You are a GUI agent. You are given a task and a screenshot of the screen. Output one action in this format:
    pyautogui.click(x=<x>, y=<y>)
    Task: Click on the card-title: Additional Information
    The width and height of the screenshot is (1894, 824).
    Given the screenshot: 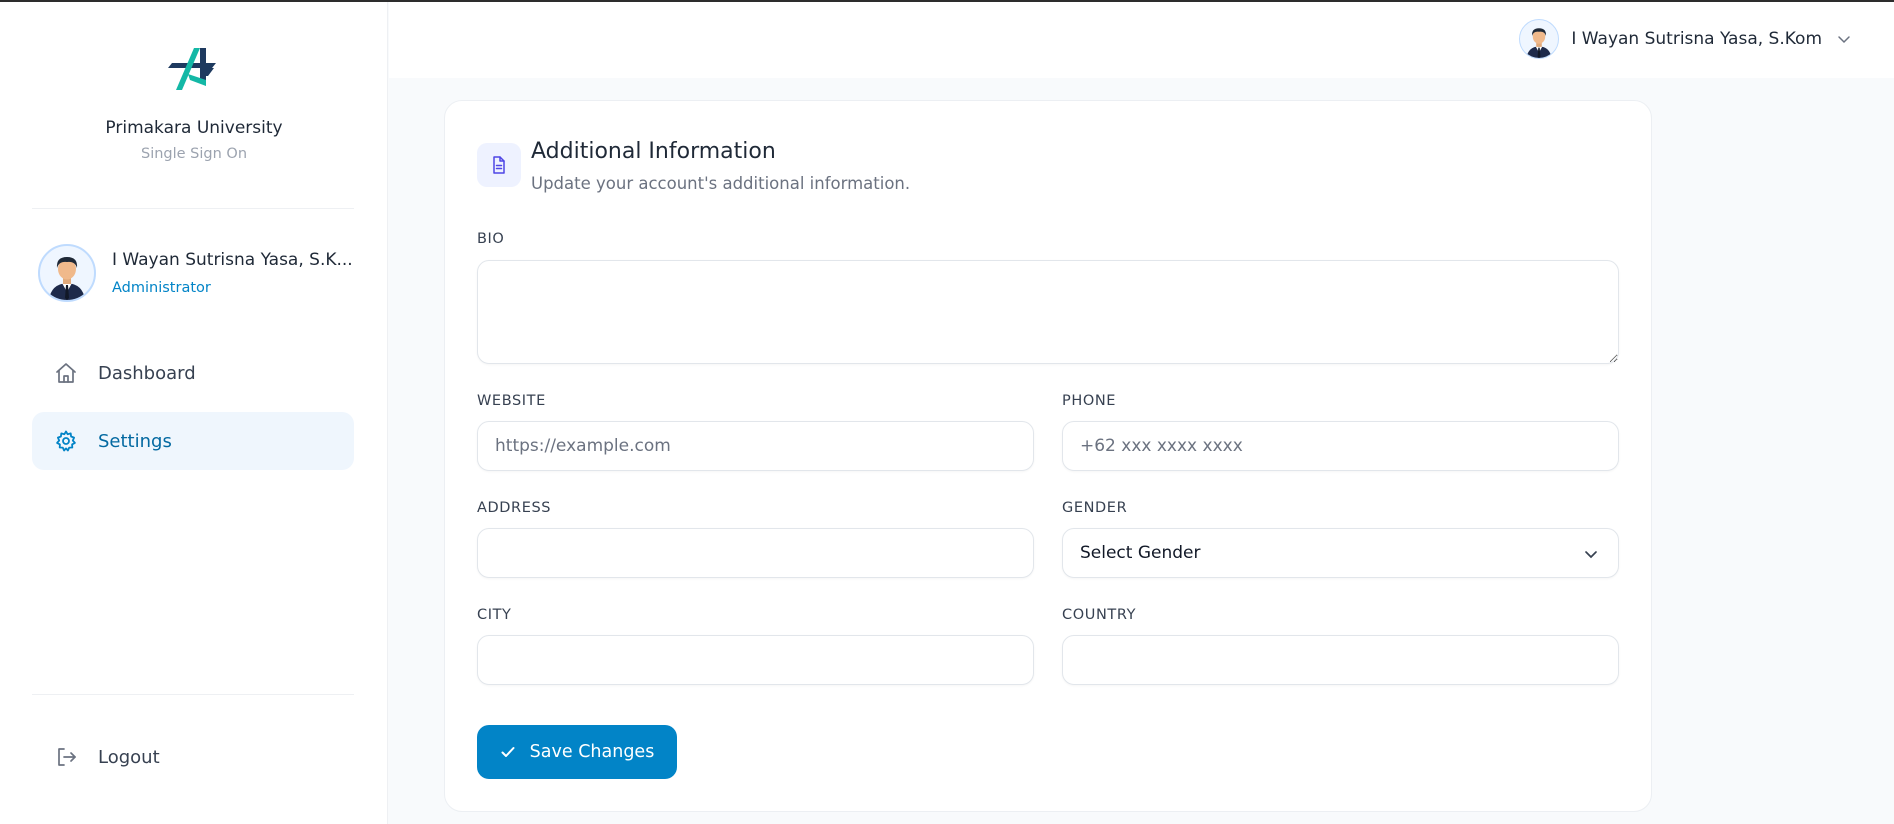 What is the action you would take?
    pyautogui.click(x=653, y=151)
    